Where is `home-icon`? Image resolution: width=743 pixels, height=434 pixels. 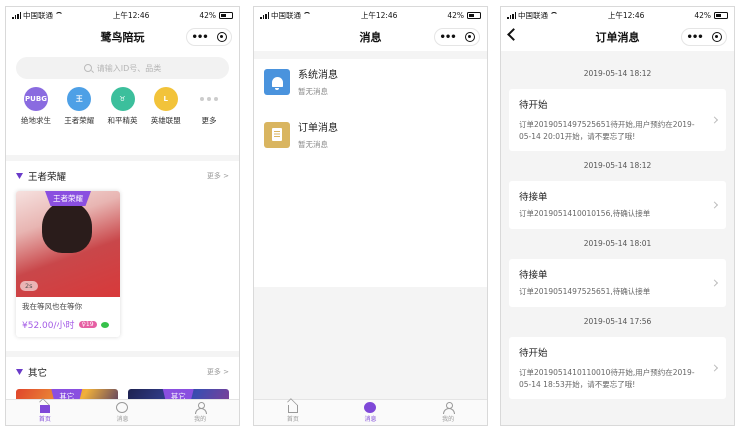
home-icon is located at coordinates (44, 409).